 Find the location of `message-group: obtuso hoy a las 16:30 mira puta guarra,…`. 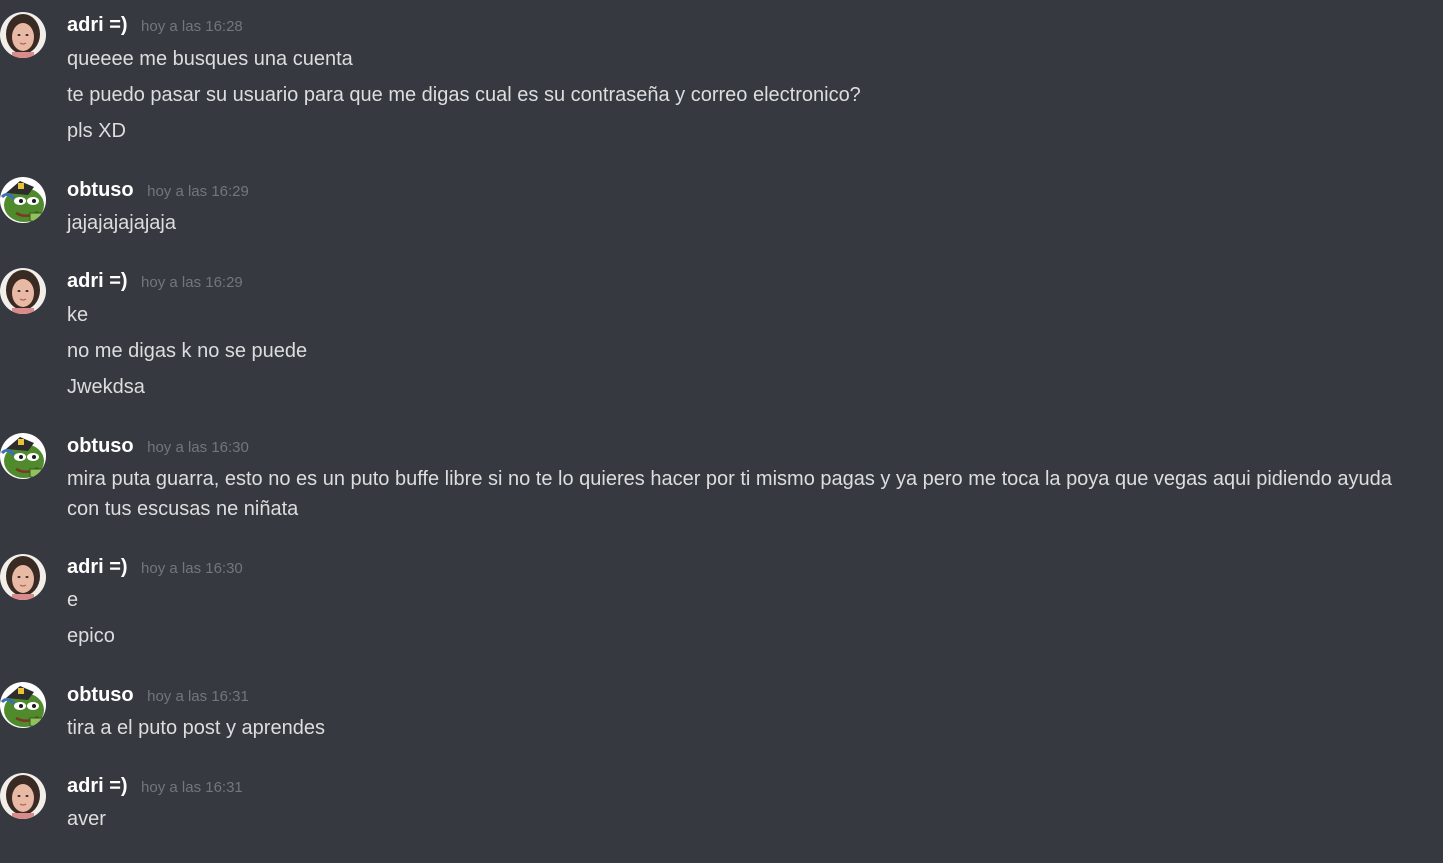

message-group: obtuso hoy a las 16:30 mira puta guarra,… is located at coordinates (721, 481).